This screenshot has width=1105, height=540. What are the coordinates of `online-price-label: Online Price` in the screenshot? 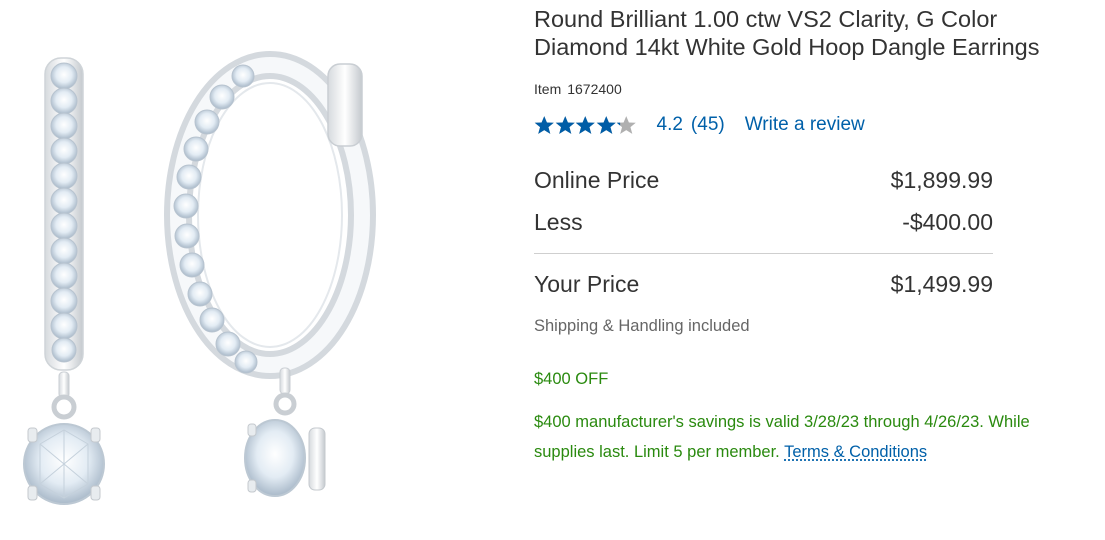 It's located at (597, 180).